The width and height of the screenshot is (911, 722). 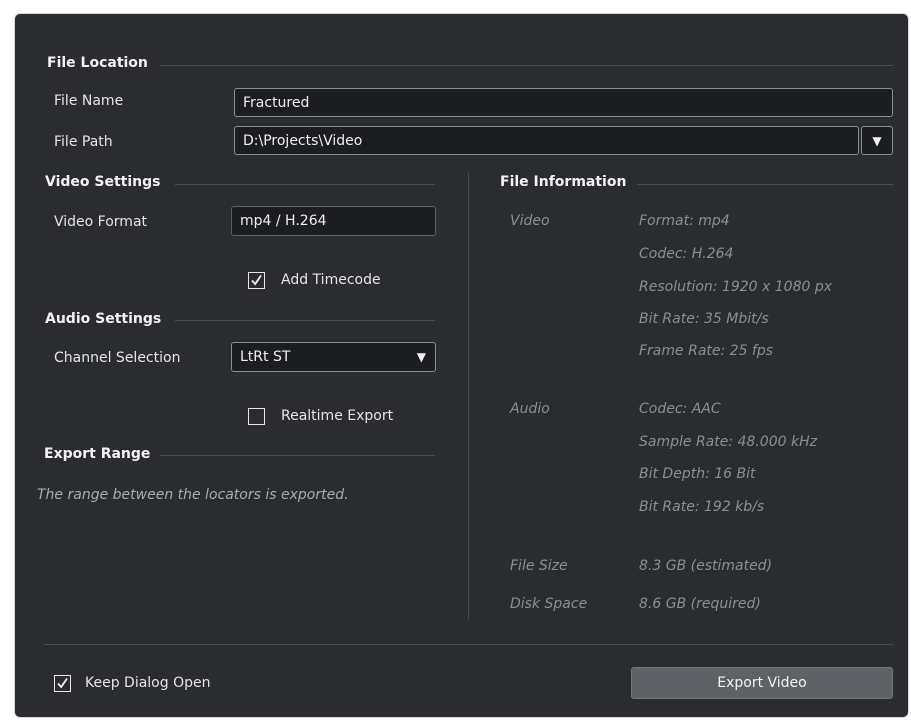 I want to click on info-disk-space-label: Disk Space, so click(x=549, y=604).